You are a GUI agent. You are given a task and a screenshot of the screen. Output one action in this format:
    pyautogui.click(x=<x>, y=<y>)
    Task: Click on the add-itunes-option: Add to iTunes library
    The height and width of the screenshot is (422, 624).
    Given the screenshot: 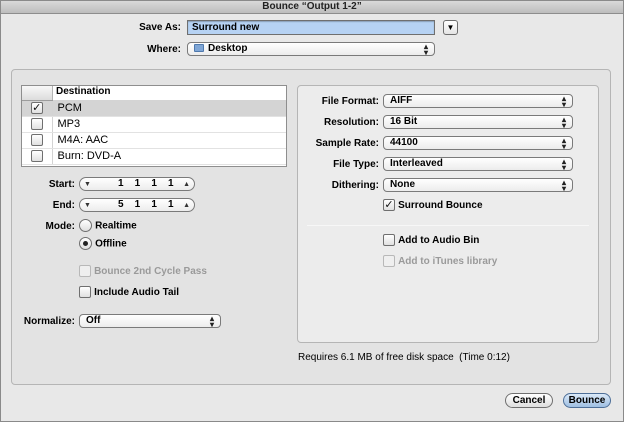 What is the action you would take?
    pyautogui.click(x=440, y=261)
    